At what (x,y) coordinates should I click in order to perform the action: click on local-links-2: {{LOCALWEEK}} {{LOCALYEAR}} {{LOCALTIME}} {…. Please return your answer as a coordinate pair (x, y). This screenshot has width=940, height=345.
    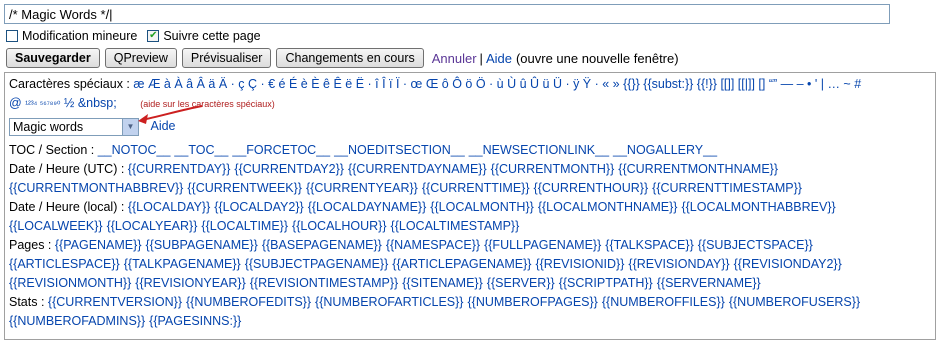
    Looking at the image, I should click on (266, 226).